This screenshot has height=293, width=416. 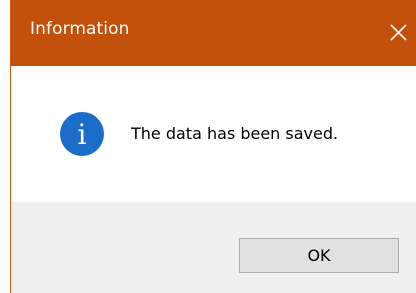 I want to click on info-icon-glyph: i, so click(x=82, y=134).